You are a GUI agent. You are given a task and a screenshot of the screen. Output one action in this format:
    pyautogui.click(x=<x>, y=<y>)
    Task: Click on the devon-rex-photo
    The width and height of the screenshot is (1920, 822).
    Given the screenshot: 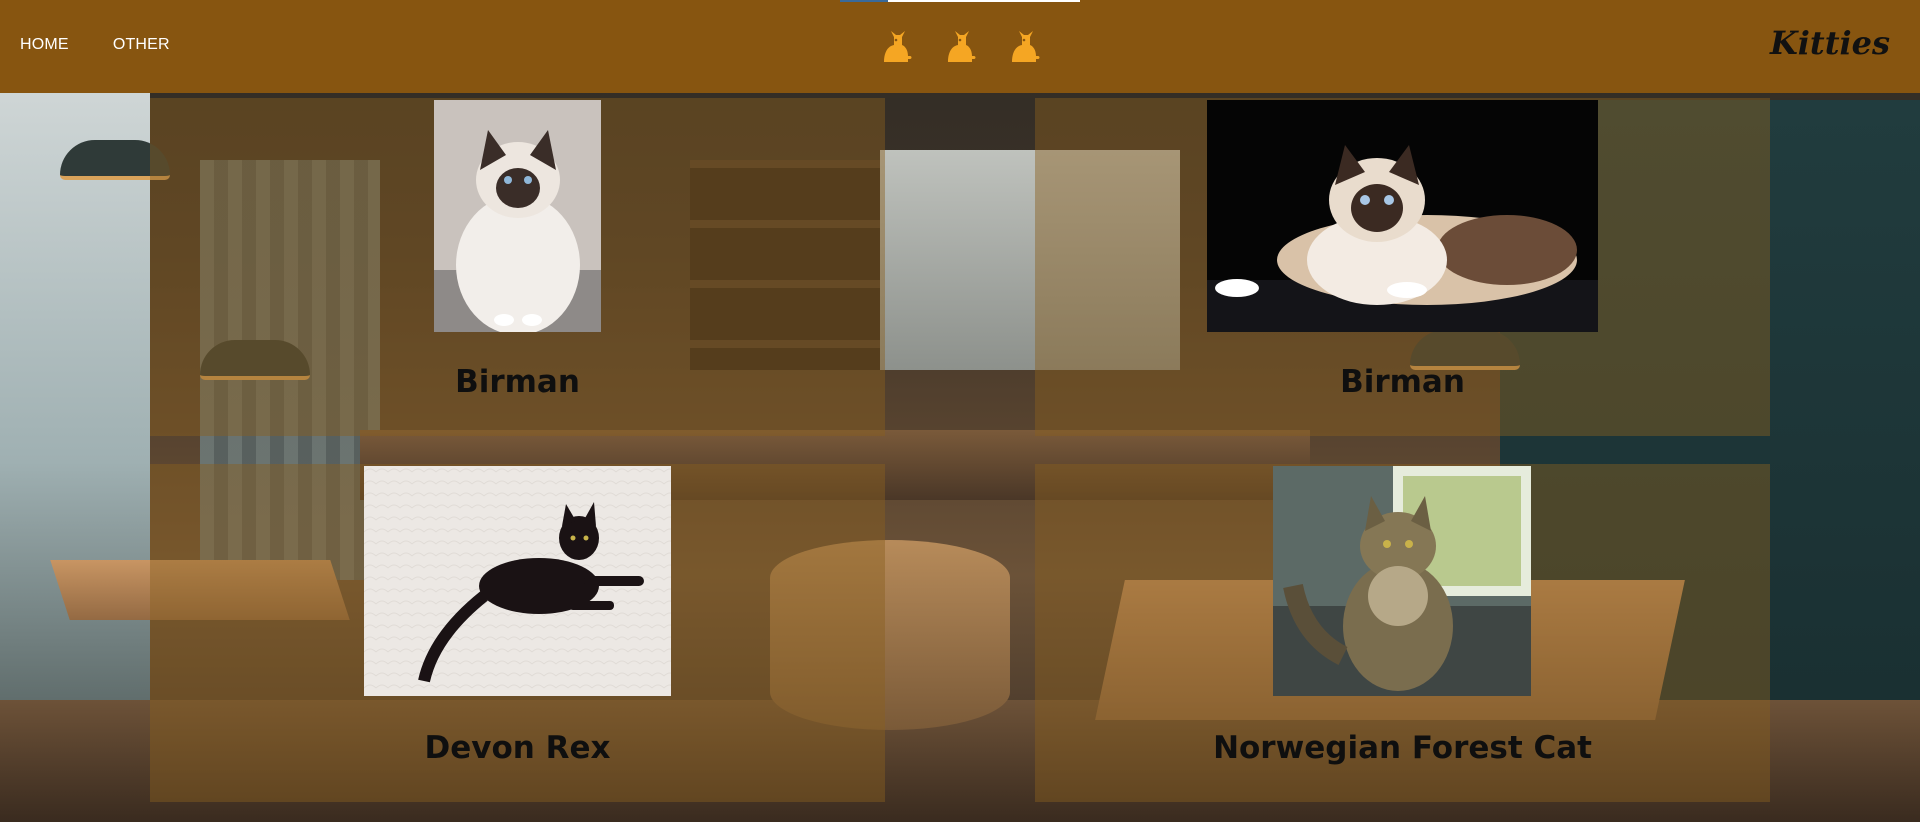 What is the action you would take?
    pyautogui.click(x=517, y=581)
    